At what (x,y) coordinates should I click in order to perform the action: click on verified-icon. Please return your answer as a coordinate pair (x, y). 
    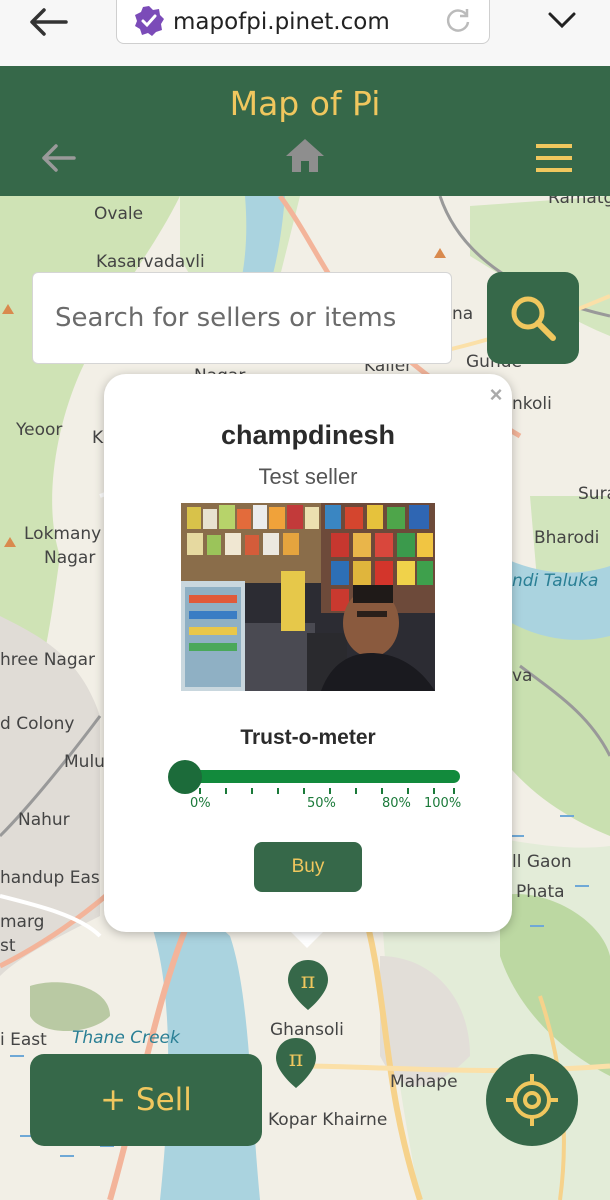
    Looking at the image, I should click on (149, 21).